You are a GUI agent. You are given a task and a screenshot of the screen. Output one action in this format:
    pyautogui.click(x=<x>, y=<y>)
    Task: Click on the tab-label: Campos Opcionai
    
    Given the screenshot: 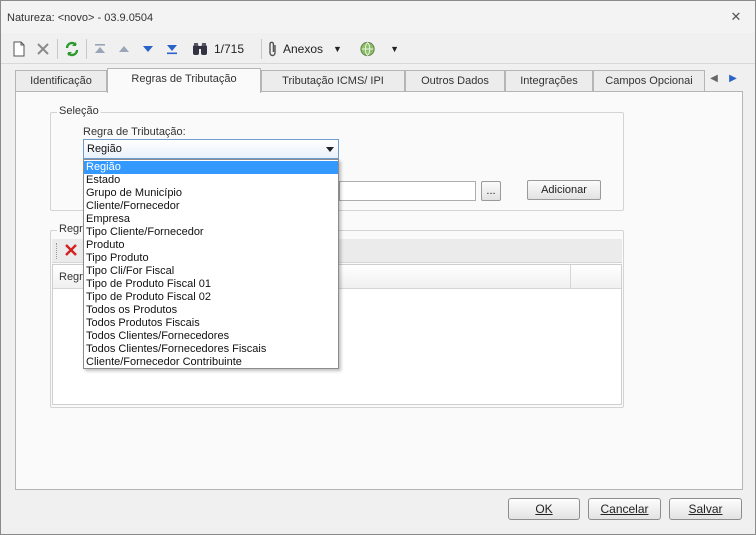 What is the action you would take?
    pyautogui.click(x=649, y=81)
    